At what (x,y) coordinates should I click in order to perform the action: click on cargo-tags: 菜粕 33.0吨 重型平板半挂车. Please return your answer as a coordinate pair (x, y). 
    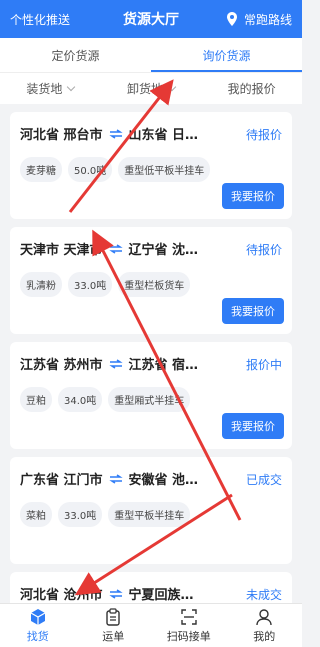
    Looking at the image, I should click on (151, 514).